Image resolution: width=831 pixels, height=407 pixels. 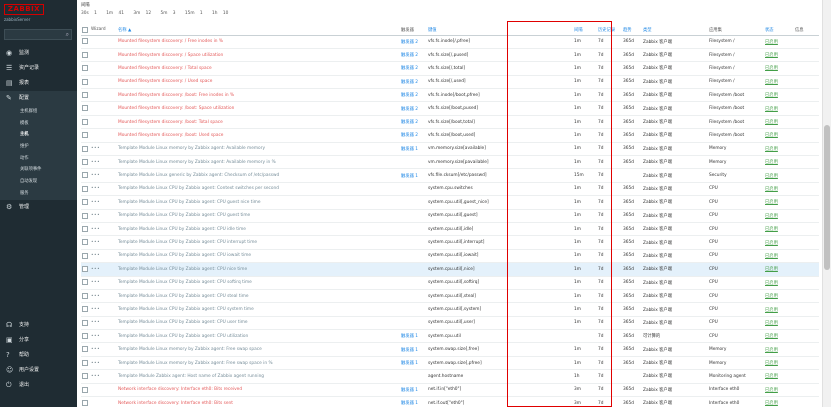 I want to click on vertical-scrollbar, so click(x=826, y=203).